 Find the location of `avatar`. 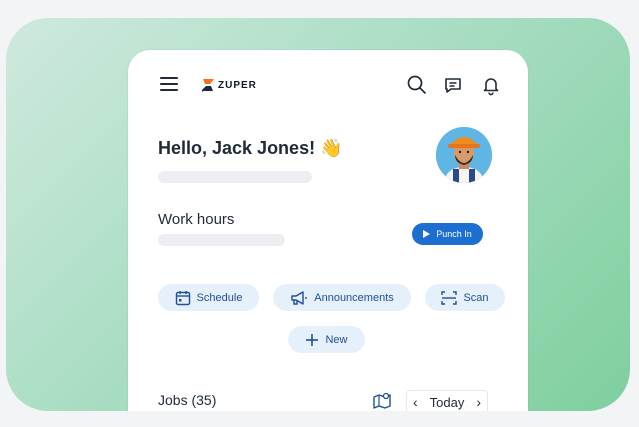

avatar is located at coordinates (464, 155).